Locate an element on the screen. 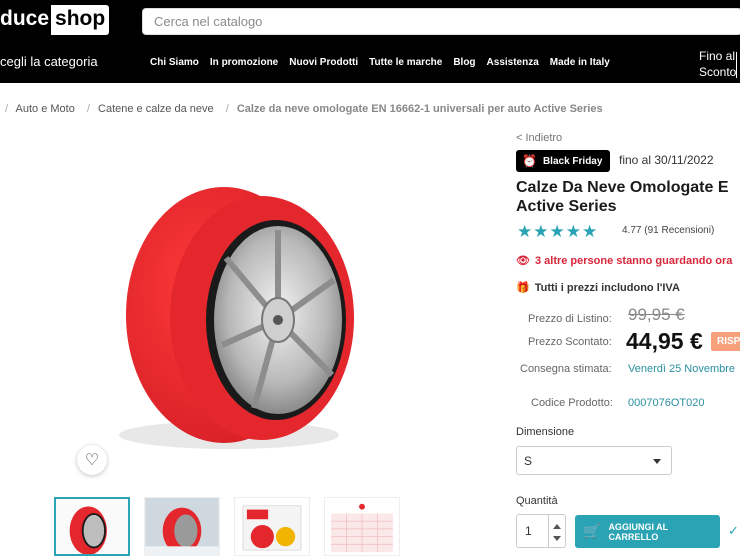 This screenshot has height=556, width=740. breadcrumb-item-catene: Catene e calze da neve is located at coordinates (156, 109).